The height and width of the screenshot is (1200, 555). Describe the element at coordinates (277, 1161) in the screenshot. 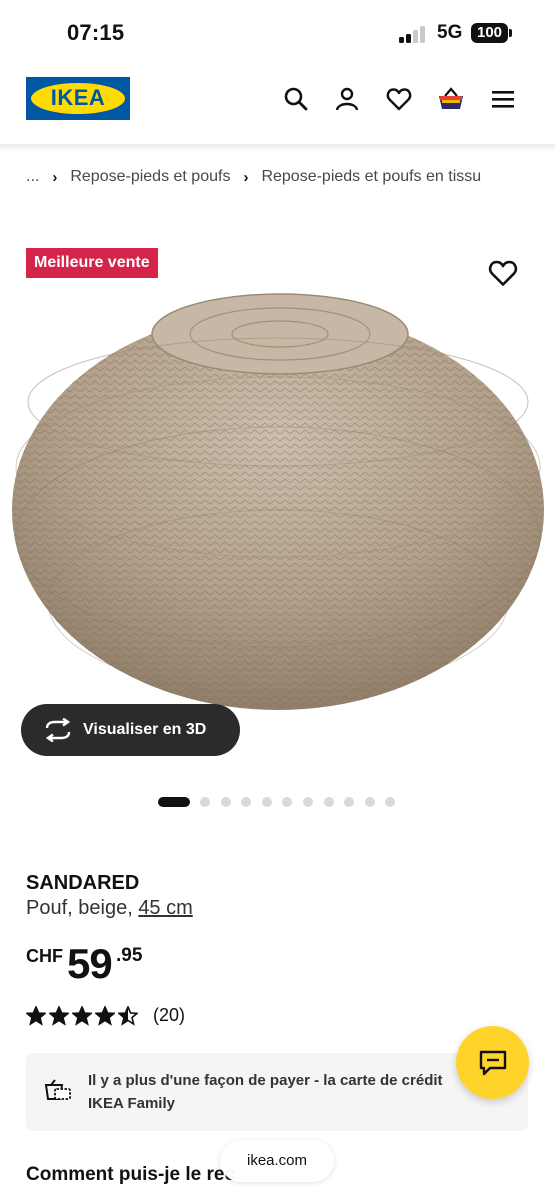

I see `browser-url-bar: ikea.com` at that location.